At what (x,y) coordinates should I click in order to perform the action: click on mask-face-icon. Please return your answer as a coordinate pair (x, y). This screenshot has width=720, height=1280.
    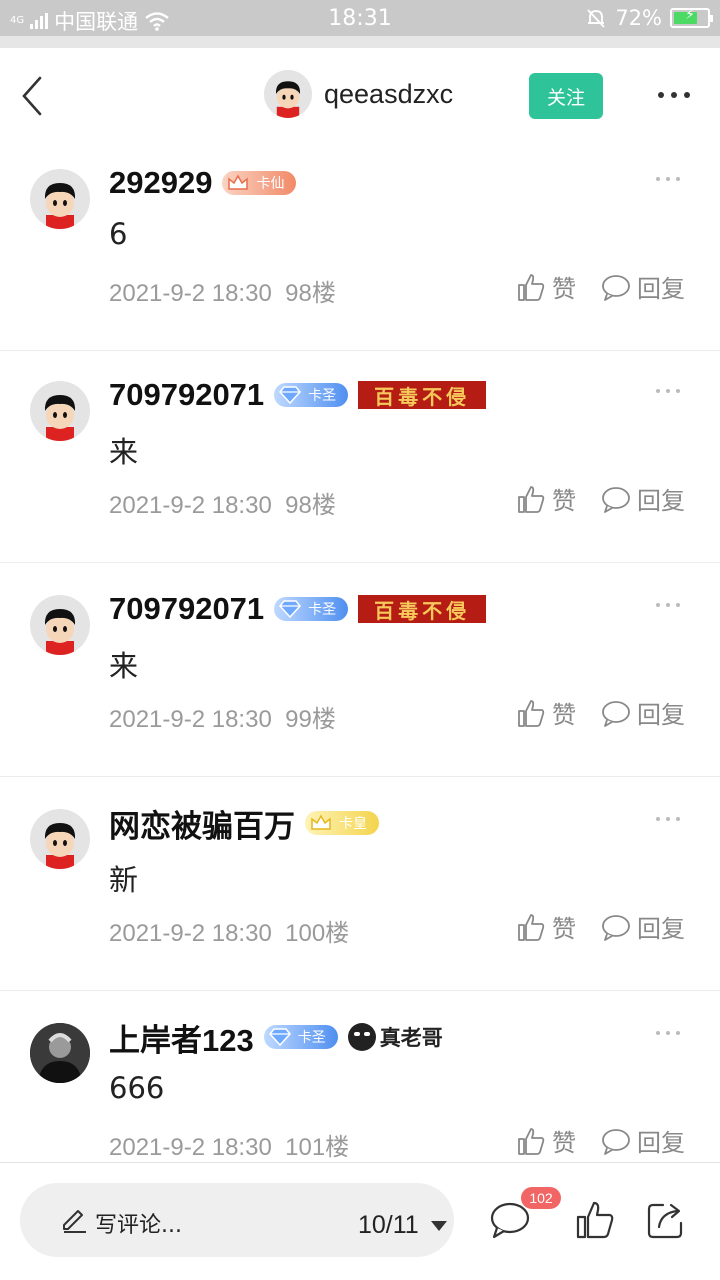
    Looking at the image, I should click on (361, 1037).